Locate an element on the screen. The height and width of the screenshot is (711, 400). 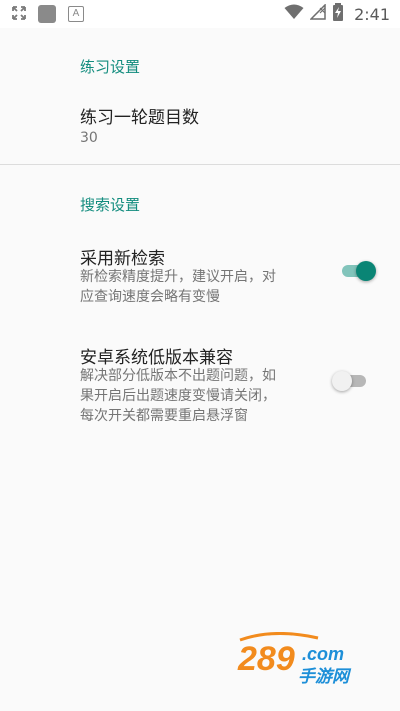
section-header-practice: 练习设置 is located at coordinates (110, 67).